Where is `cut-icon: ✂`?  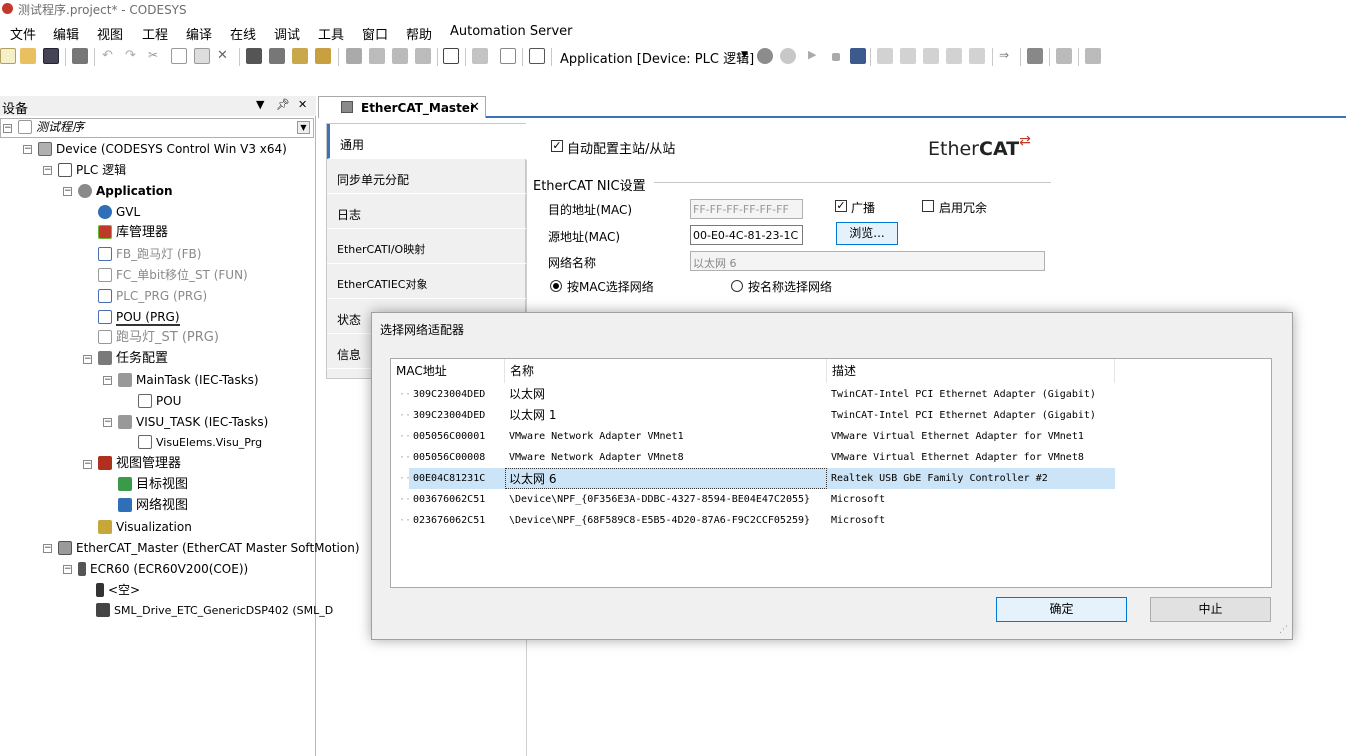 cut-icon: ✂ is located at coordinates (153, 56).